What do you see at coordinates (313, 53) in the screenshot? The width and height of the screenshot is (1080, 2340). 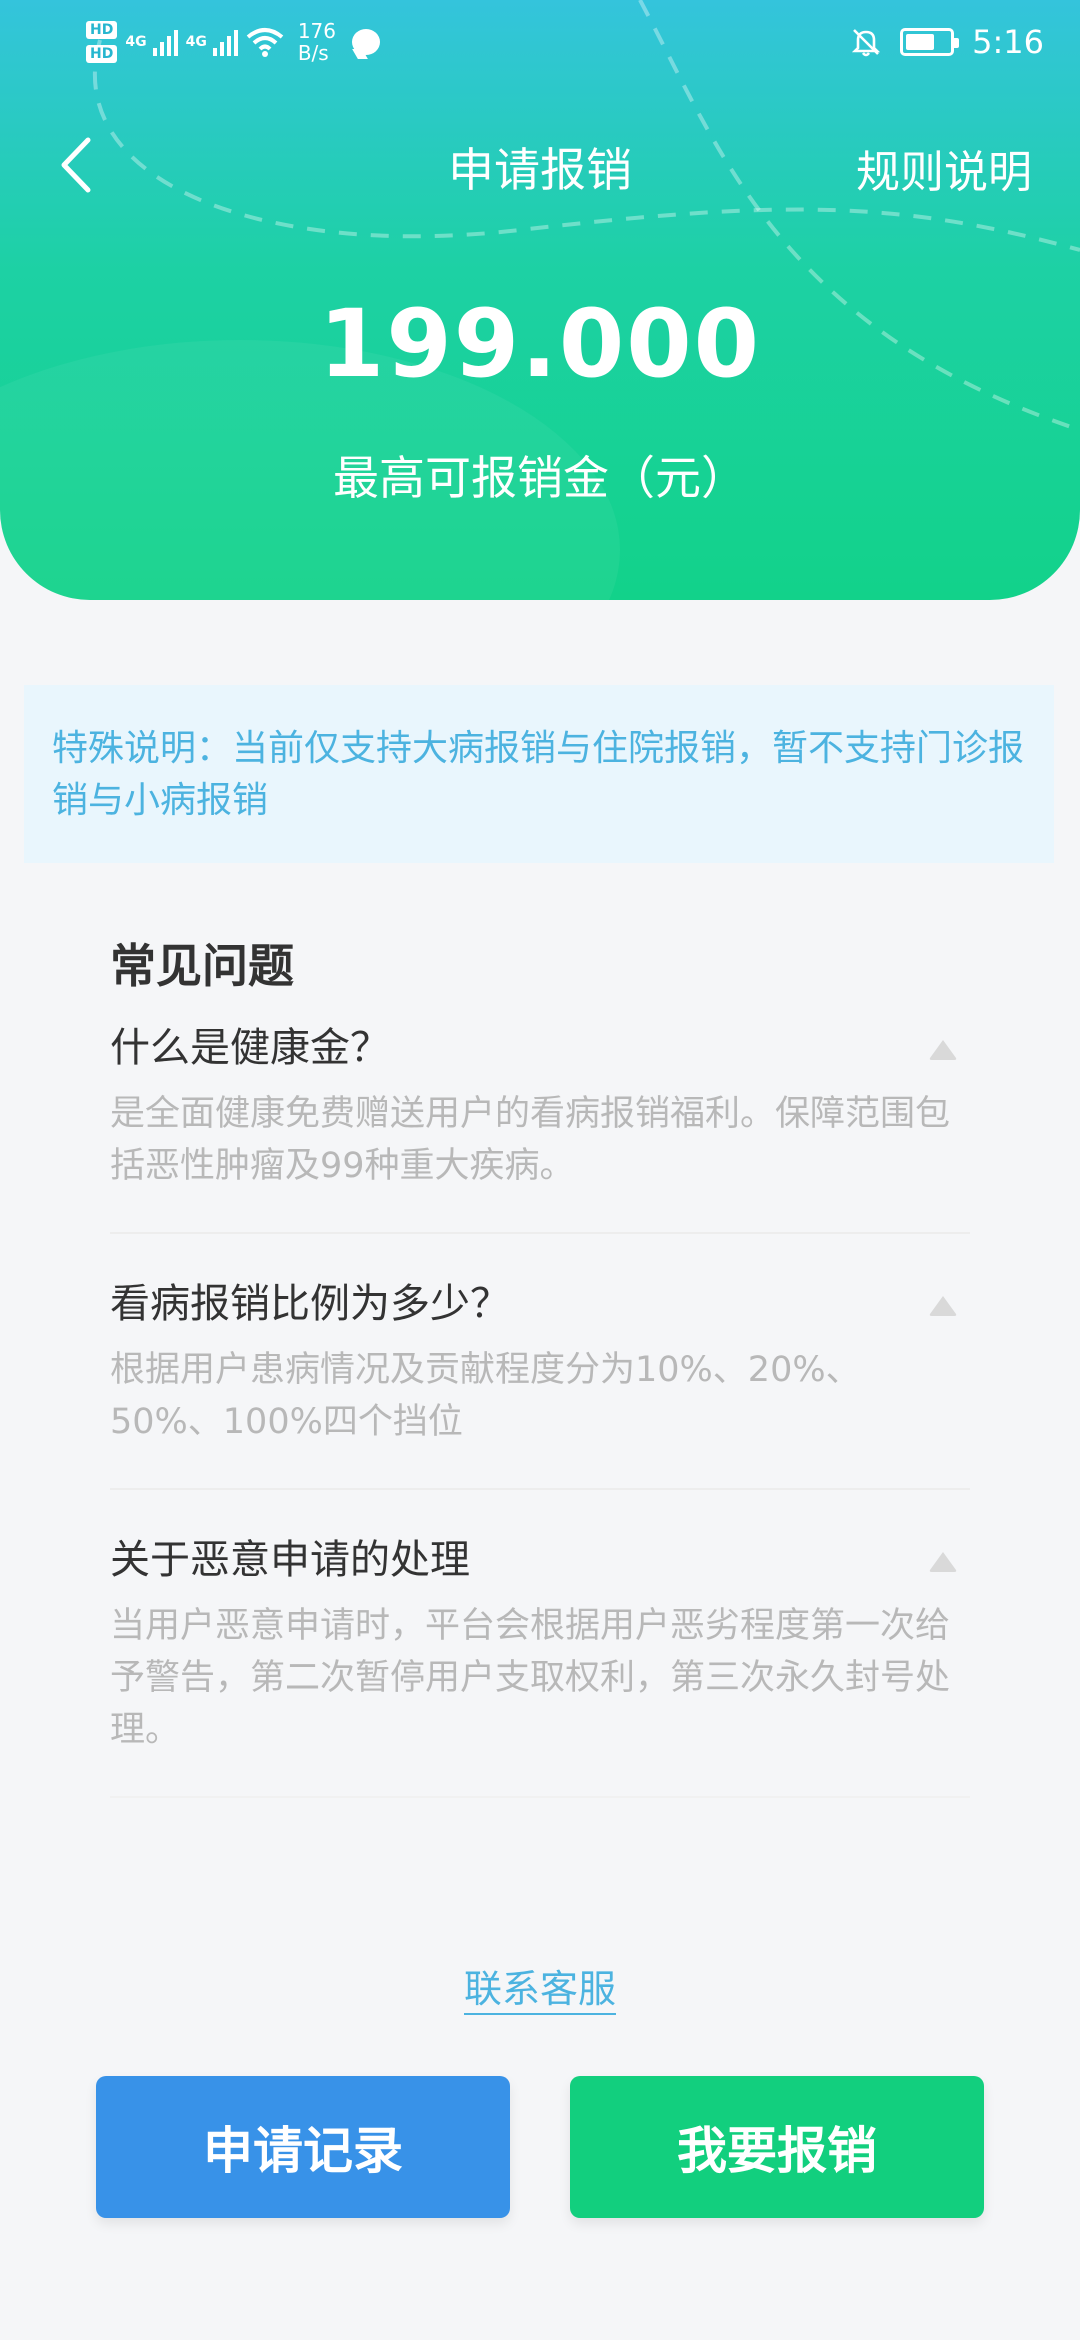 I see `network-speed-unit: B/s` at bounding box center [313, 53].